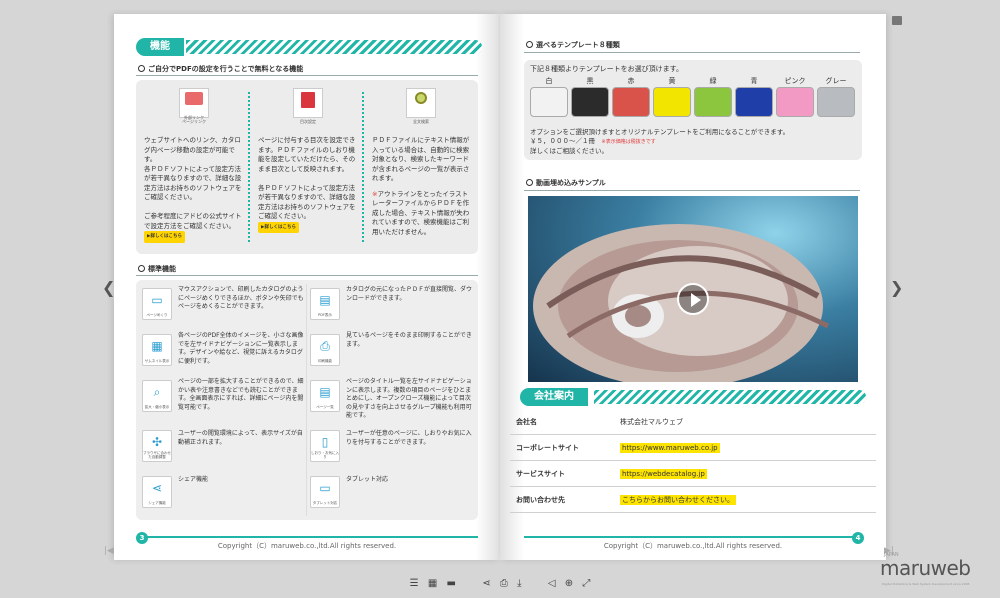 Image resolution: width=1000 pixels, height=598 pixels. Describe the element at coordinates (367, 479) in the screenshot. I see `standard-feature-text: タブレット対応` at that location.